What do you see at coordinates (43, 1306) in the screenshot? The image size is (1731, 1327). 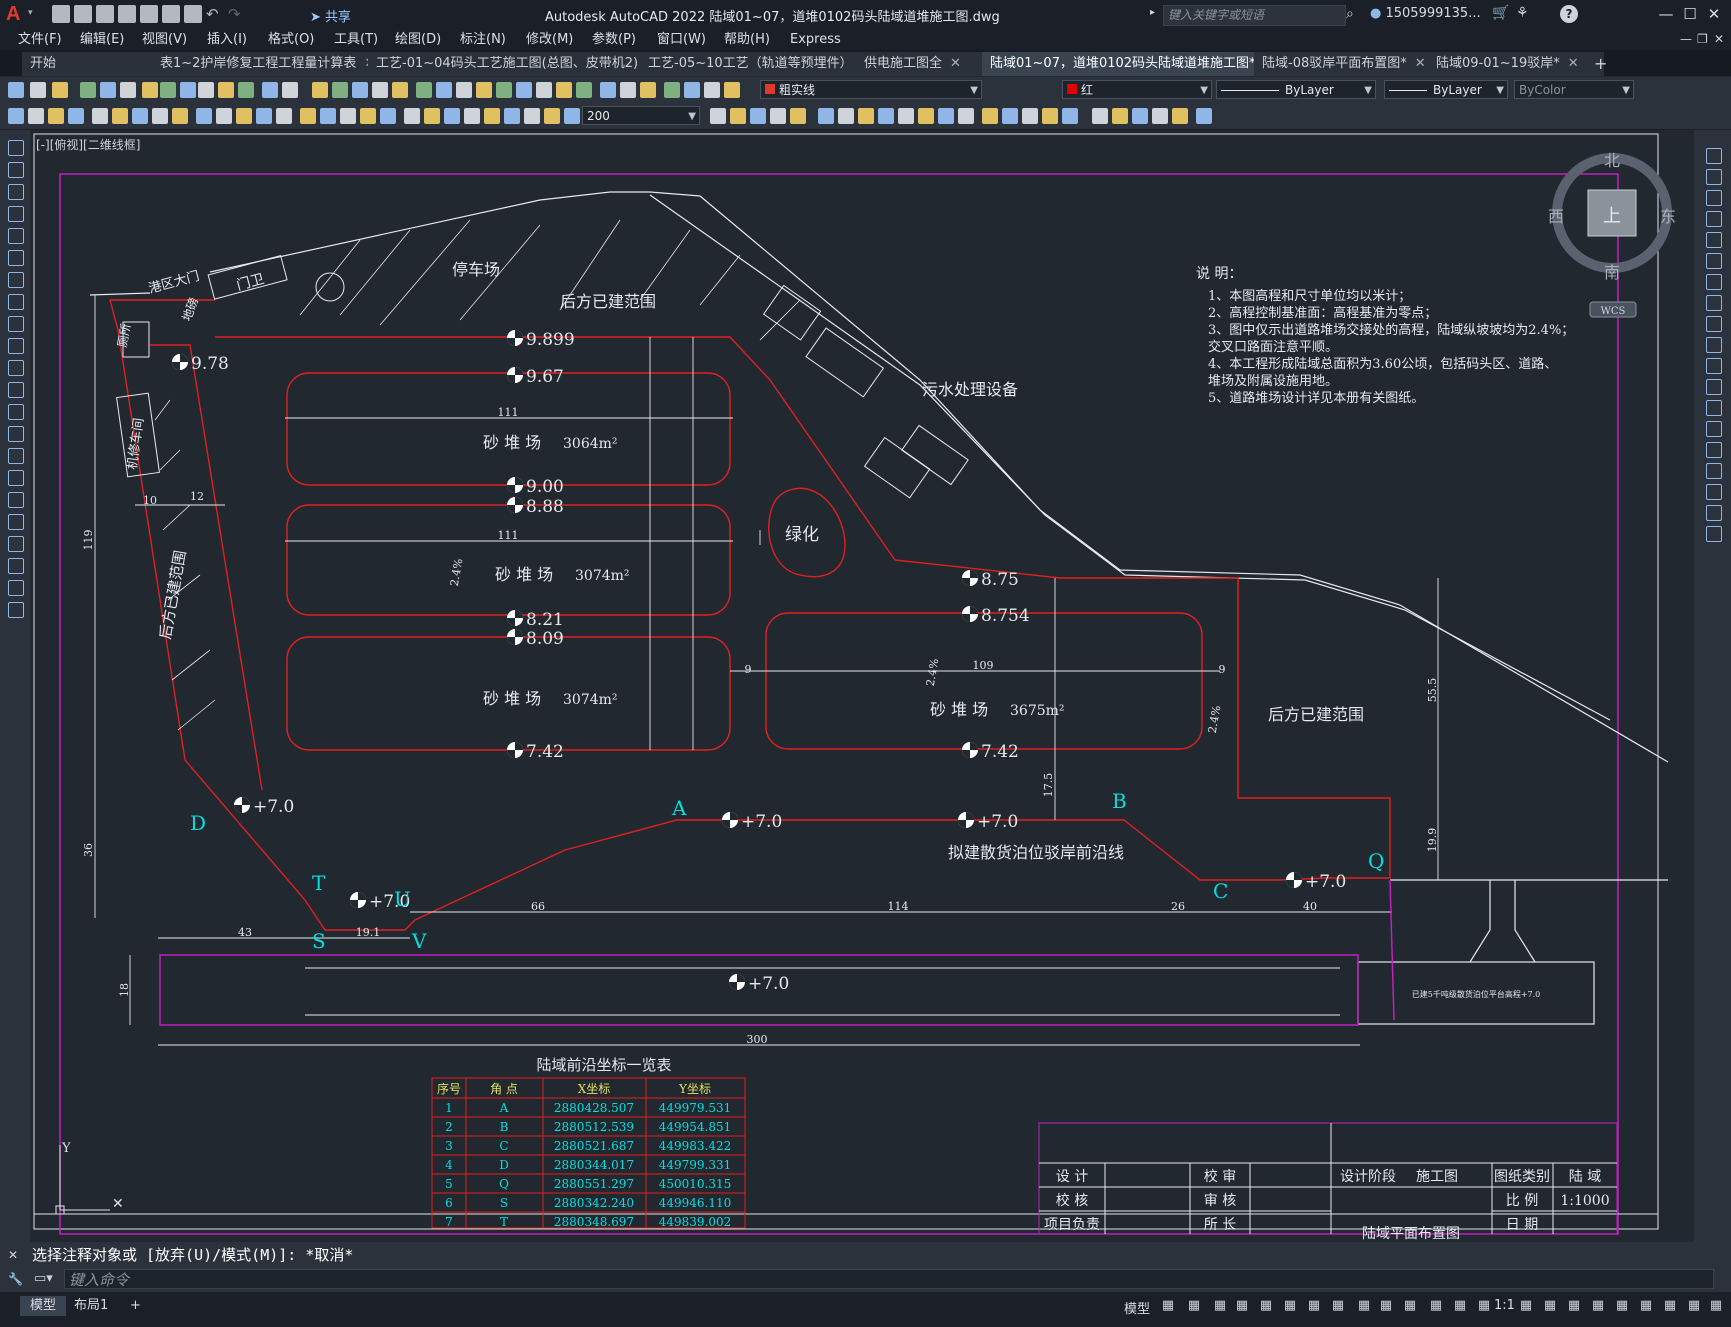 I see `tab-model: 模型` at bounding box center [43, 1306].